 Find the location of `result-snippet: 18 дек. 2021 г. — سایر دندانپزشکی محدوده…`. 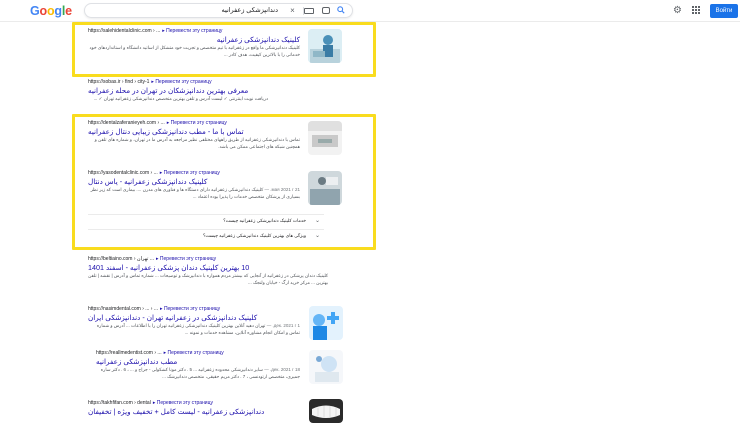

result-snippet: 18 дек. 2021 г. — سایر دندانپزشکی محدوده… is located at coordinates (200, 373).